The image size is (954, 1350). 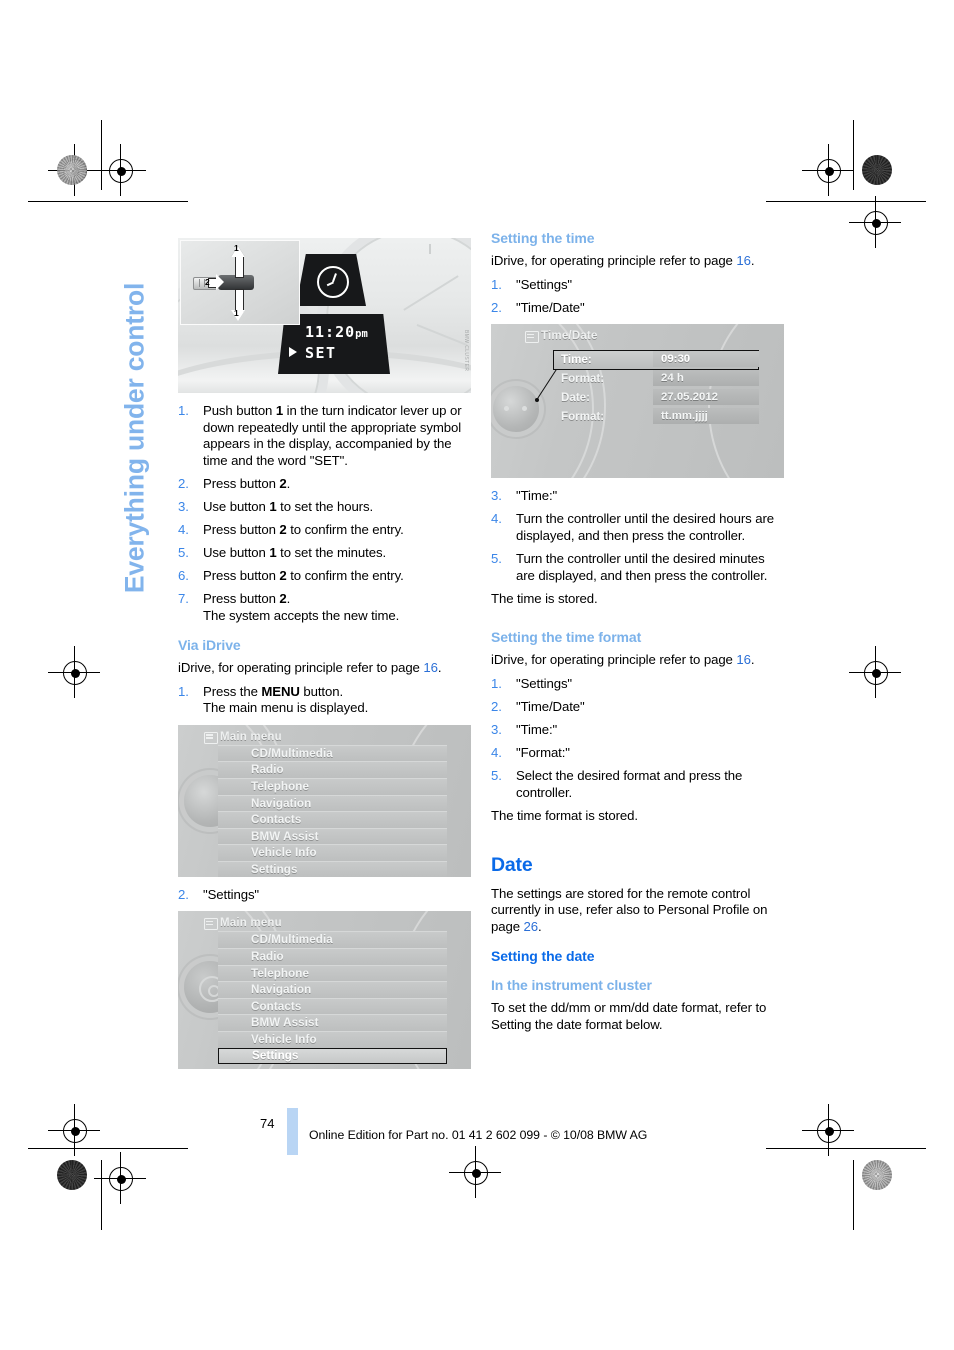 What do you see at coordinates (108, 201) in the screenshot?
I see `crop-line-left-top-h` at bounding box center [108, 201].